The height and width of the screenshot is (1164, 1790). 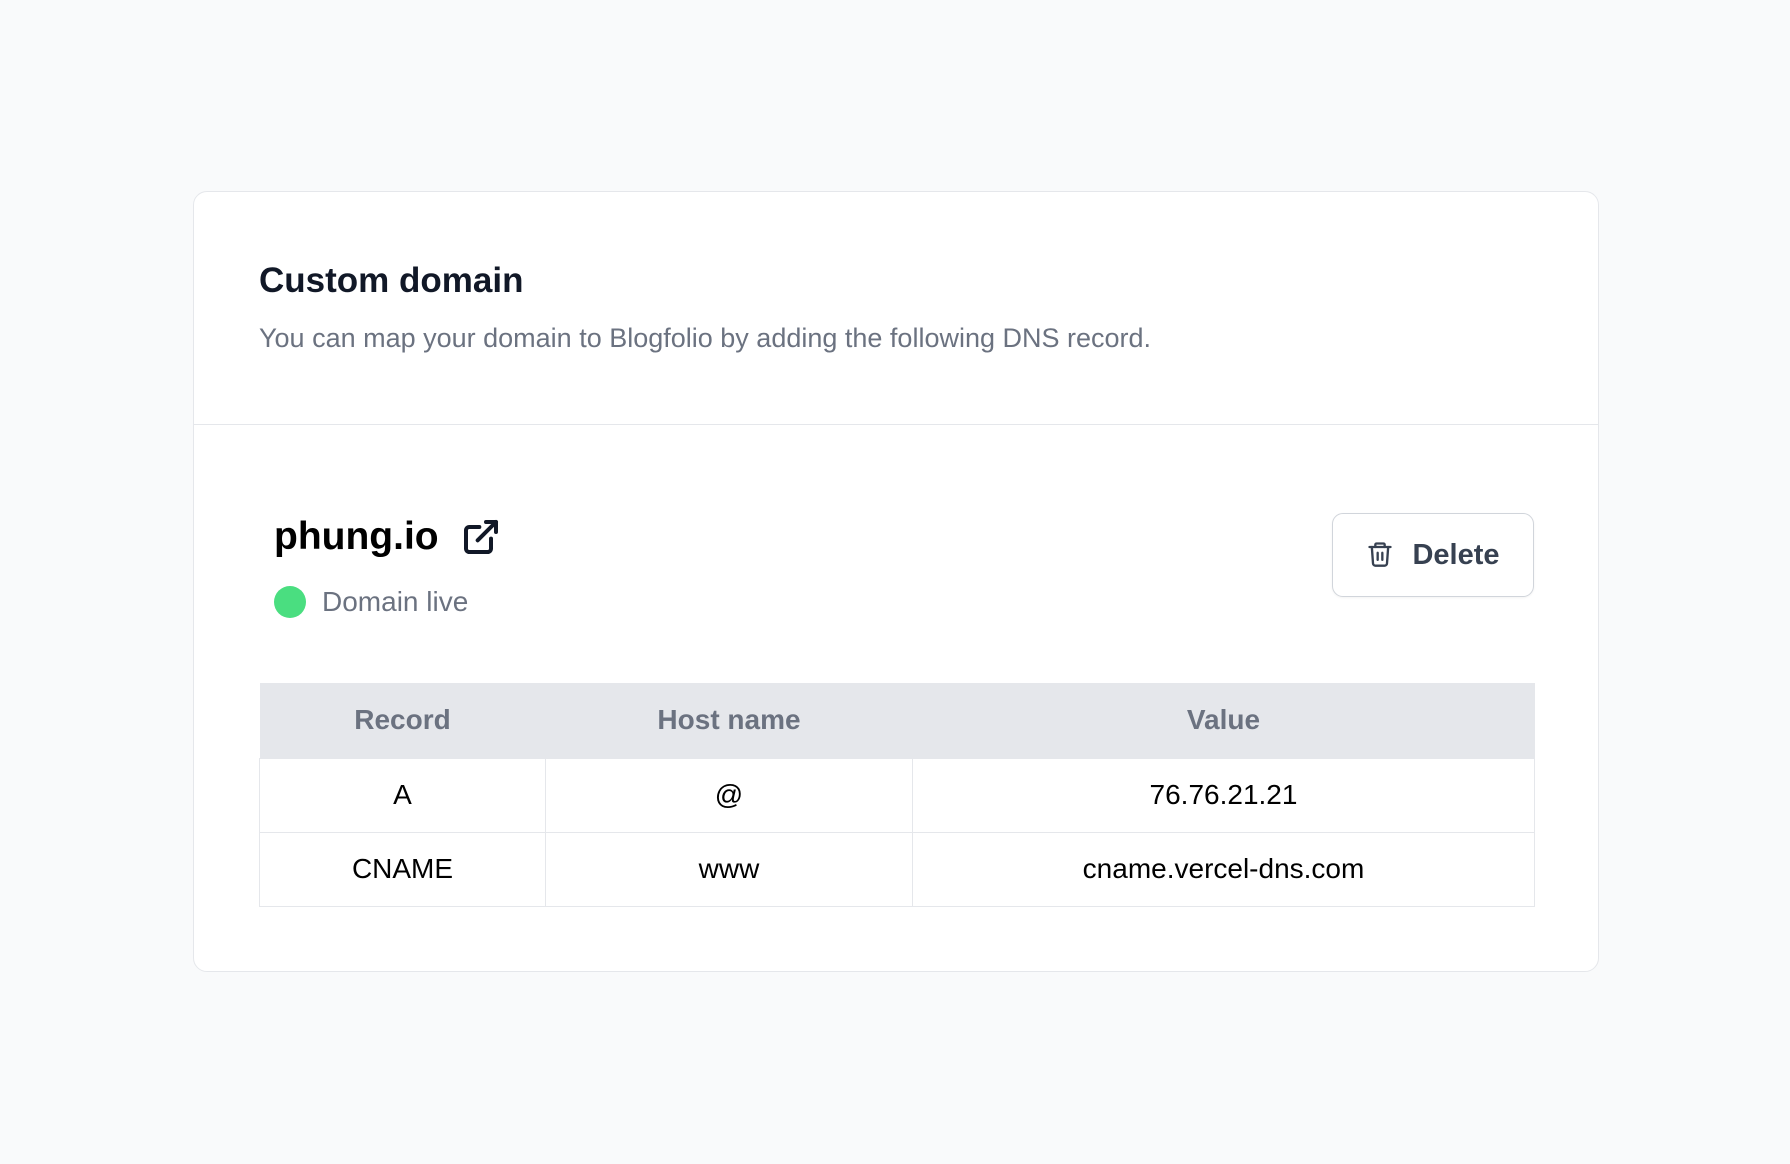 I want to click on table-row: CNAME www cname.vercel-dns.com, so click(x=897, y=869).